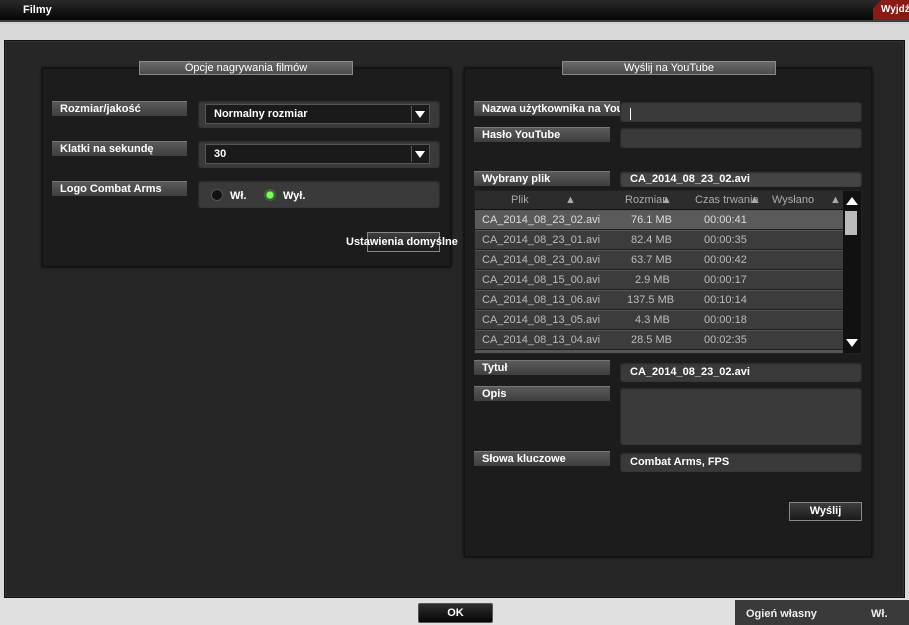 This screenshot has width=909, height=625. I want to click on fps-select: 30, so click(317, 154).